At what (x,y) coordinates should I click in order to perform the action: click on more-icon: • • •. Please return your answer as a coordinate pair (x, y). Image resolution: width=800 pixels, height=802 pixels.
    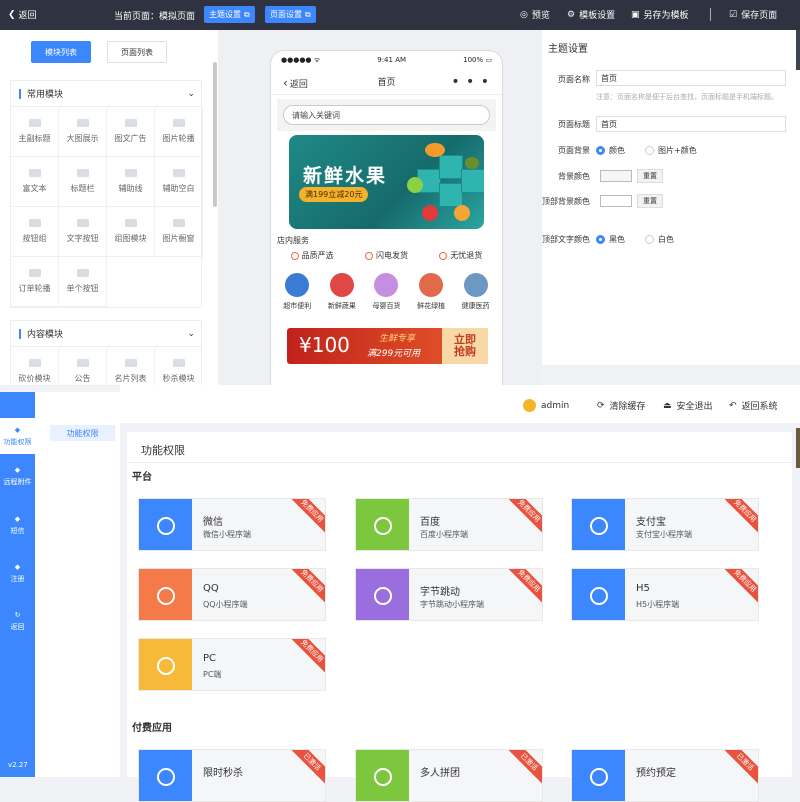
    Looking at the image, I should click on (470, 82).